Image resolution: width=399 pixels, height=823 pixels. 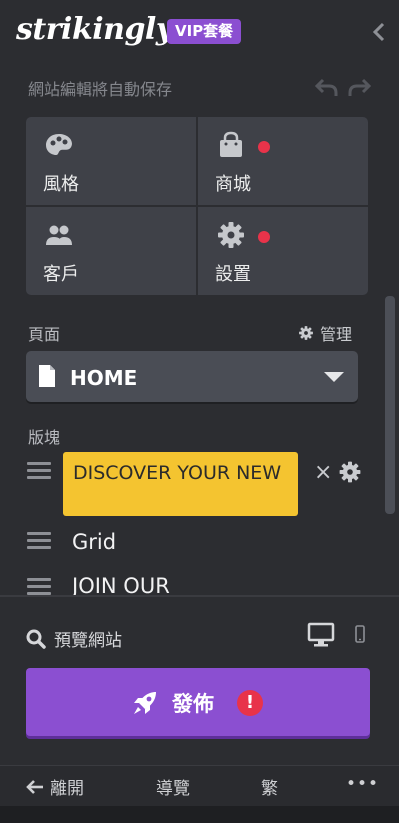 What do you see at coordinates (327, 87) in the screenshot?
I see `undo-icon` at bounding box center [327, 87].